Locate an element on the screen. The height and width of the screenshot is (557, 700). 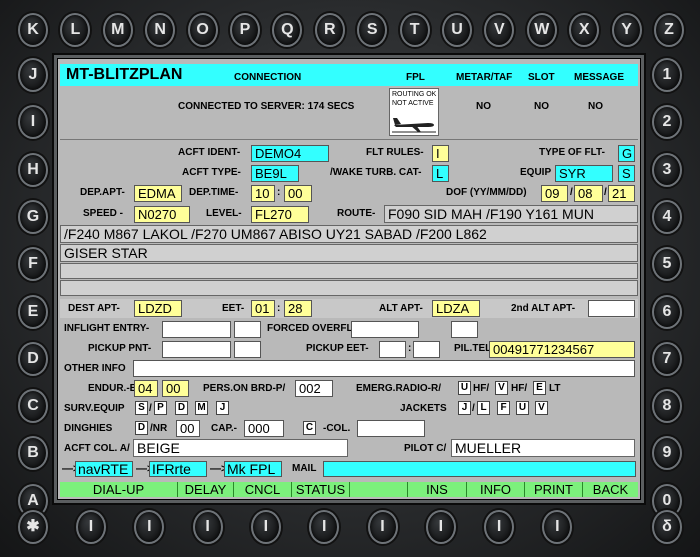
key-w: W is located at coordinates (541, 30).